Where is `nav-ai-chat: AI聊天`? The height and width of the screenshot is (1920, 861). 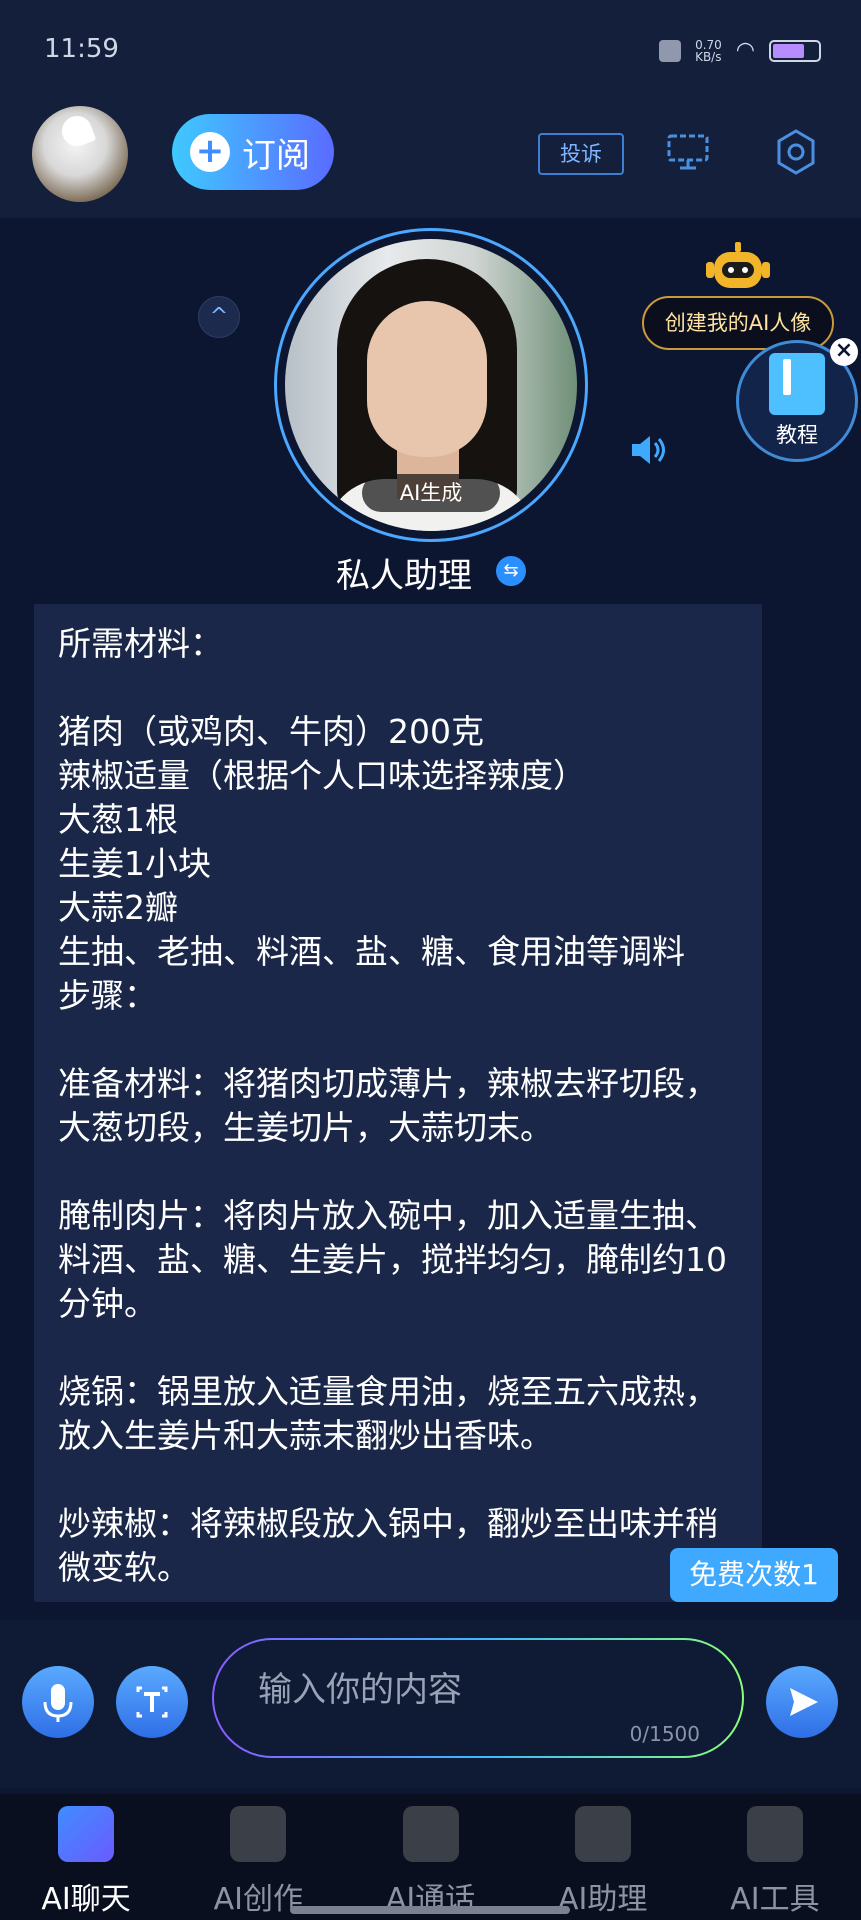 nav-ai-chat: AI聊天 is located at coordinates (86, 1857).